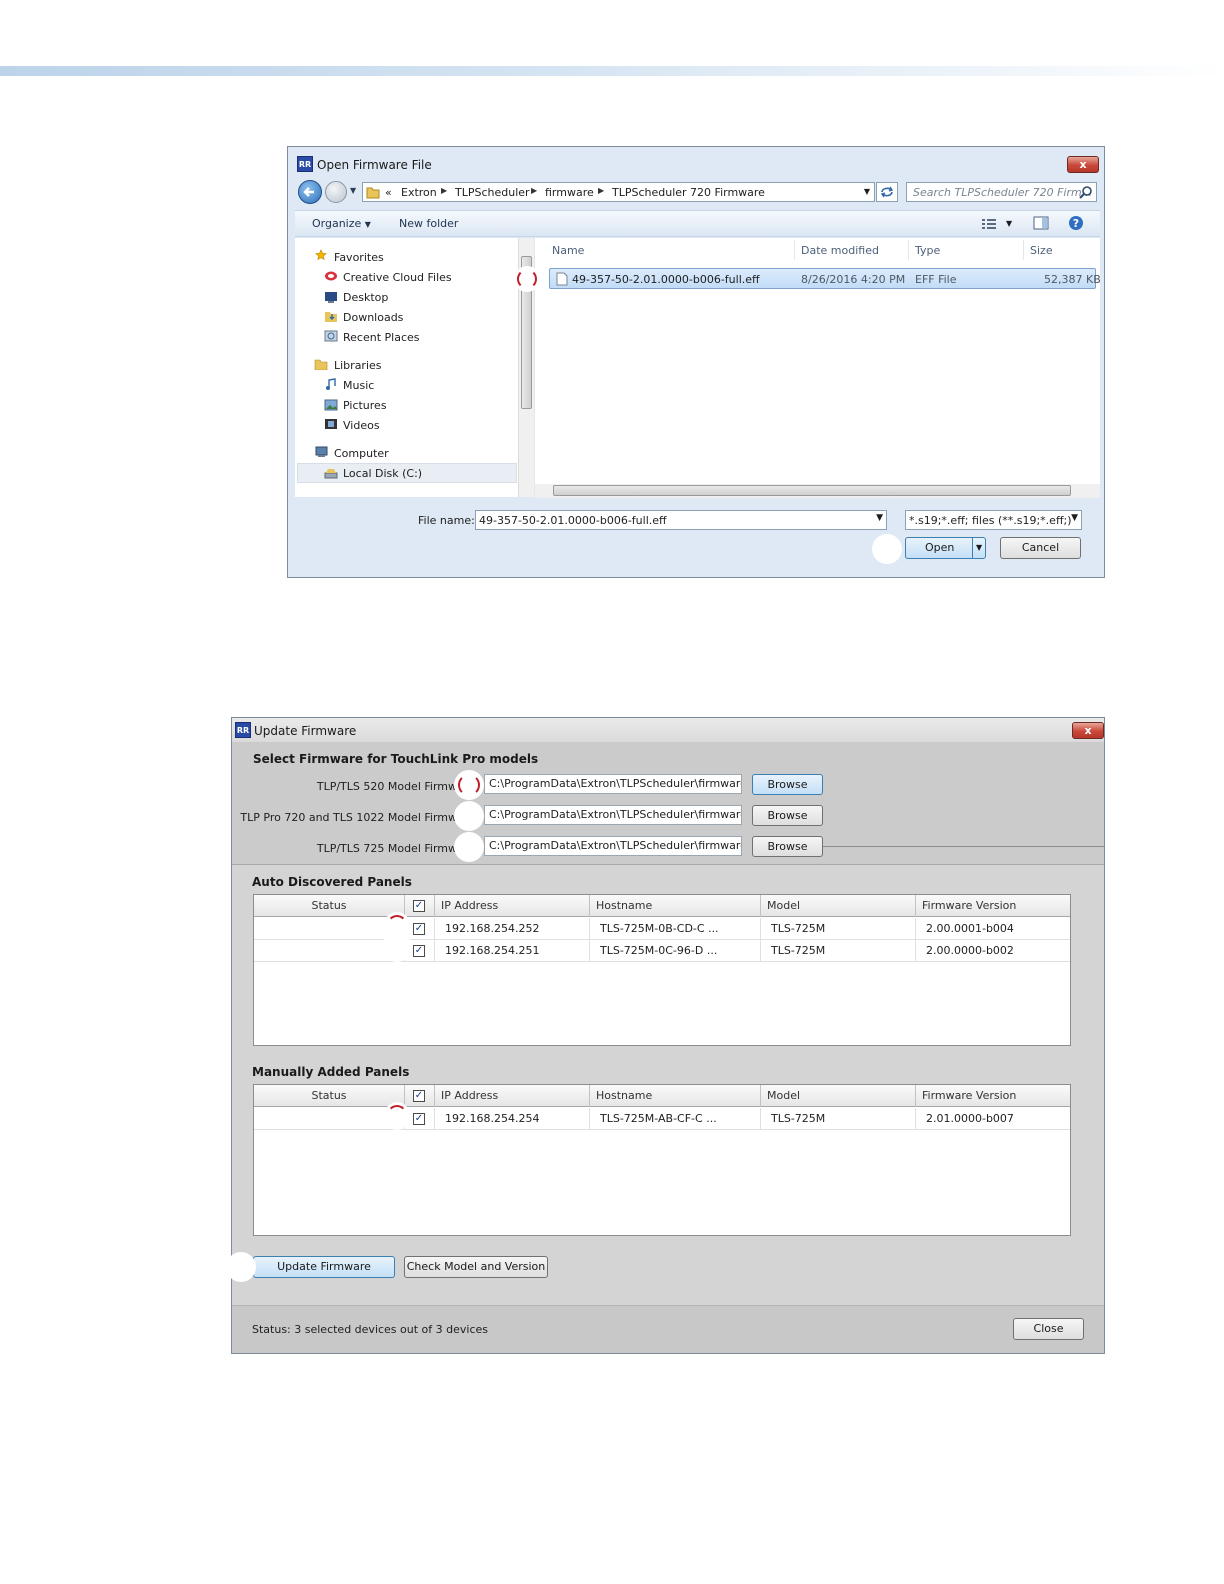  Describe the element at coordinates (1048, 1329) in the screenshot. I see `close-button: Close` at that location.